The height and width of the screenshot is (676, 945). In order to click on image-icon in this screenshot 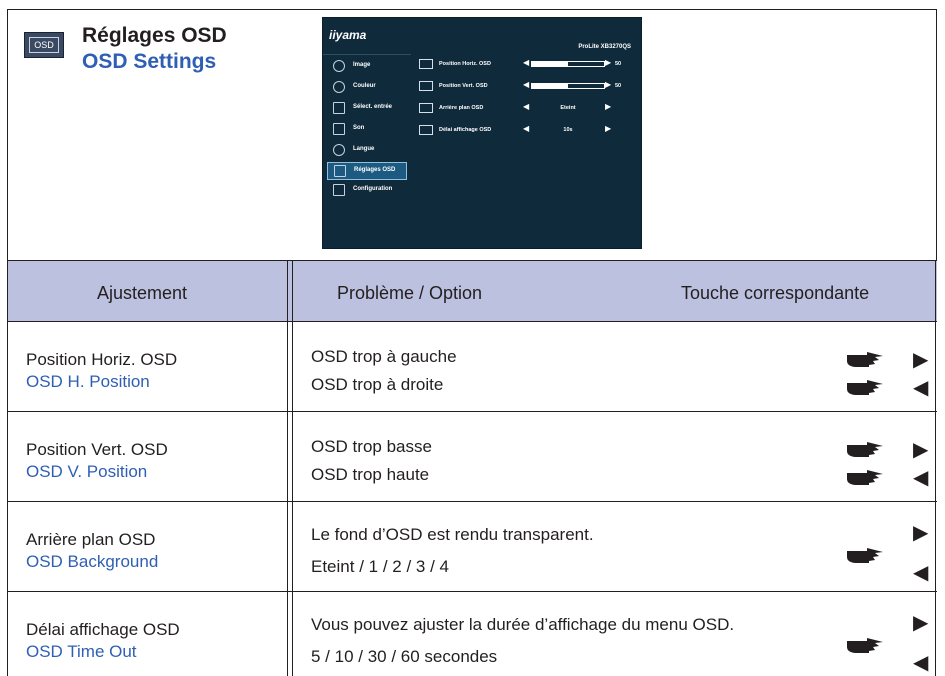, I will do `click(339, 66)`.